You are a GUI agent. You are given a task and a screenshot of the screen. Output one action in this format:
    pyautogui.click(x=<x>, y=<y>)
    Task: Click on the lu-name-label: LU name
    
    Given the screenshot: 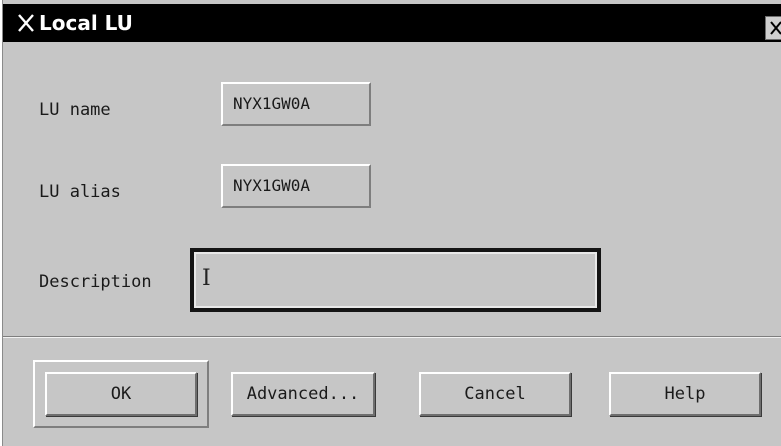 What is the action you would take?
    pyautogui.click(x=75, y=110)
    